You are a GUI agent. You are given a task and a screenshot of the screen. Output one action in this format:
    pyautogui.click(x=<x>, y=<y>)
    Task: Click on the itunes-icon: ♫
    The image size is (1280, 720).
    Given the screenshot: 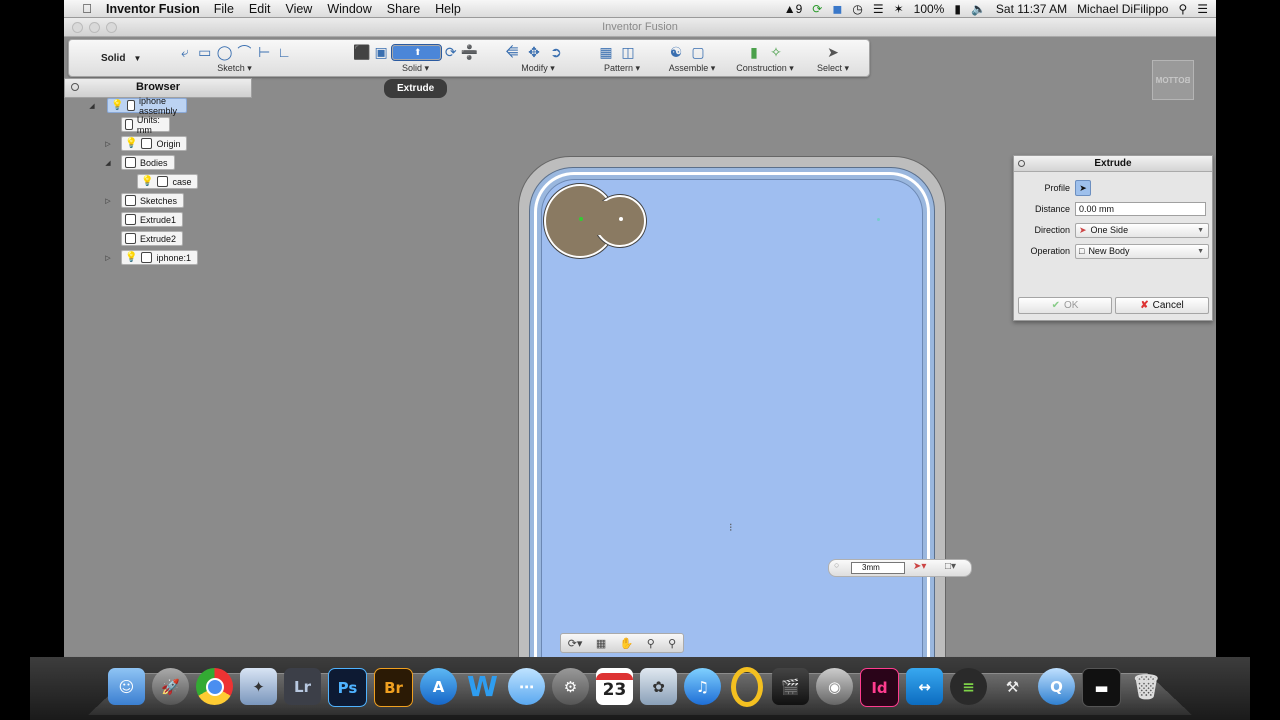 What is the action you would take?
    pyautogui.click(x=702, y=686)
    